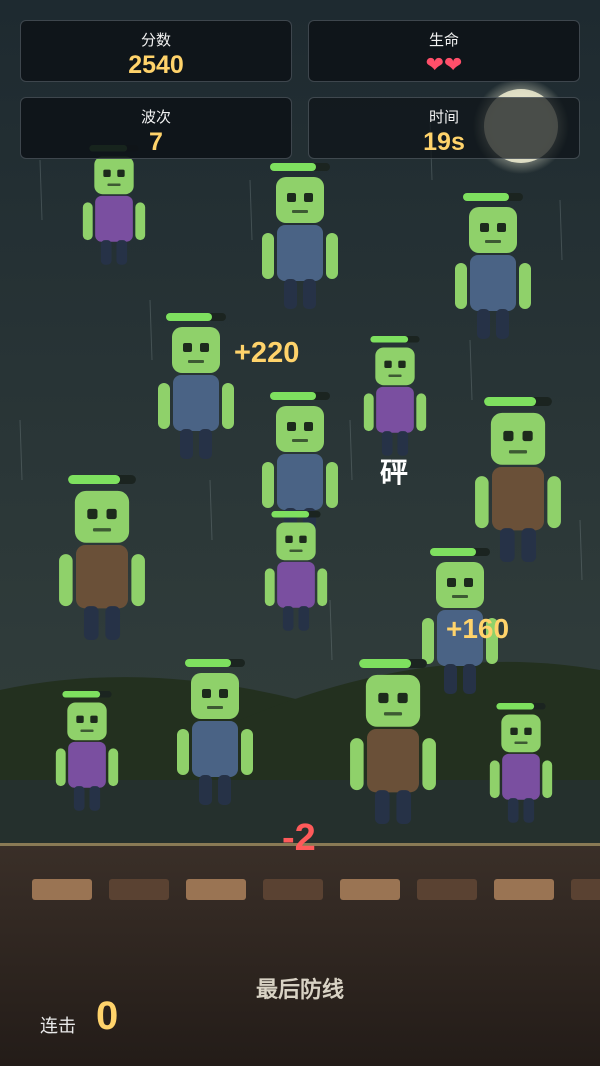 Image resolution: width=600 pixels, height=1066 pixels. I want to click on lives-label: 生命, so click(443, 40).